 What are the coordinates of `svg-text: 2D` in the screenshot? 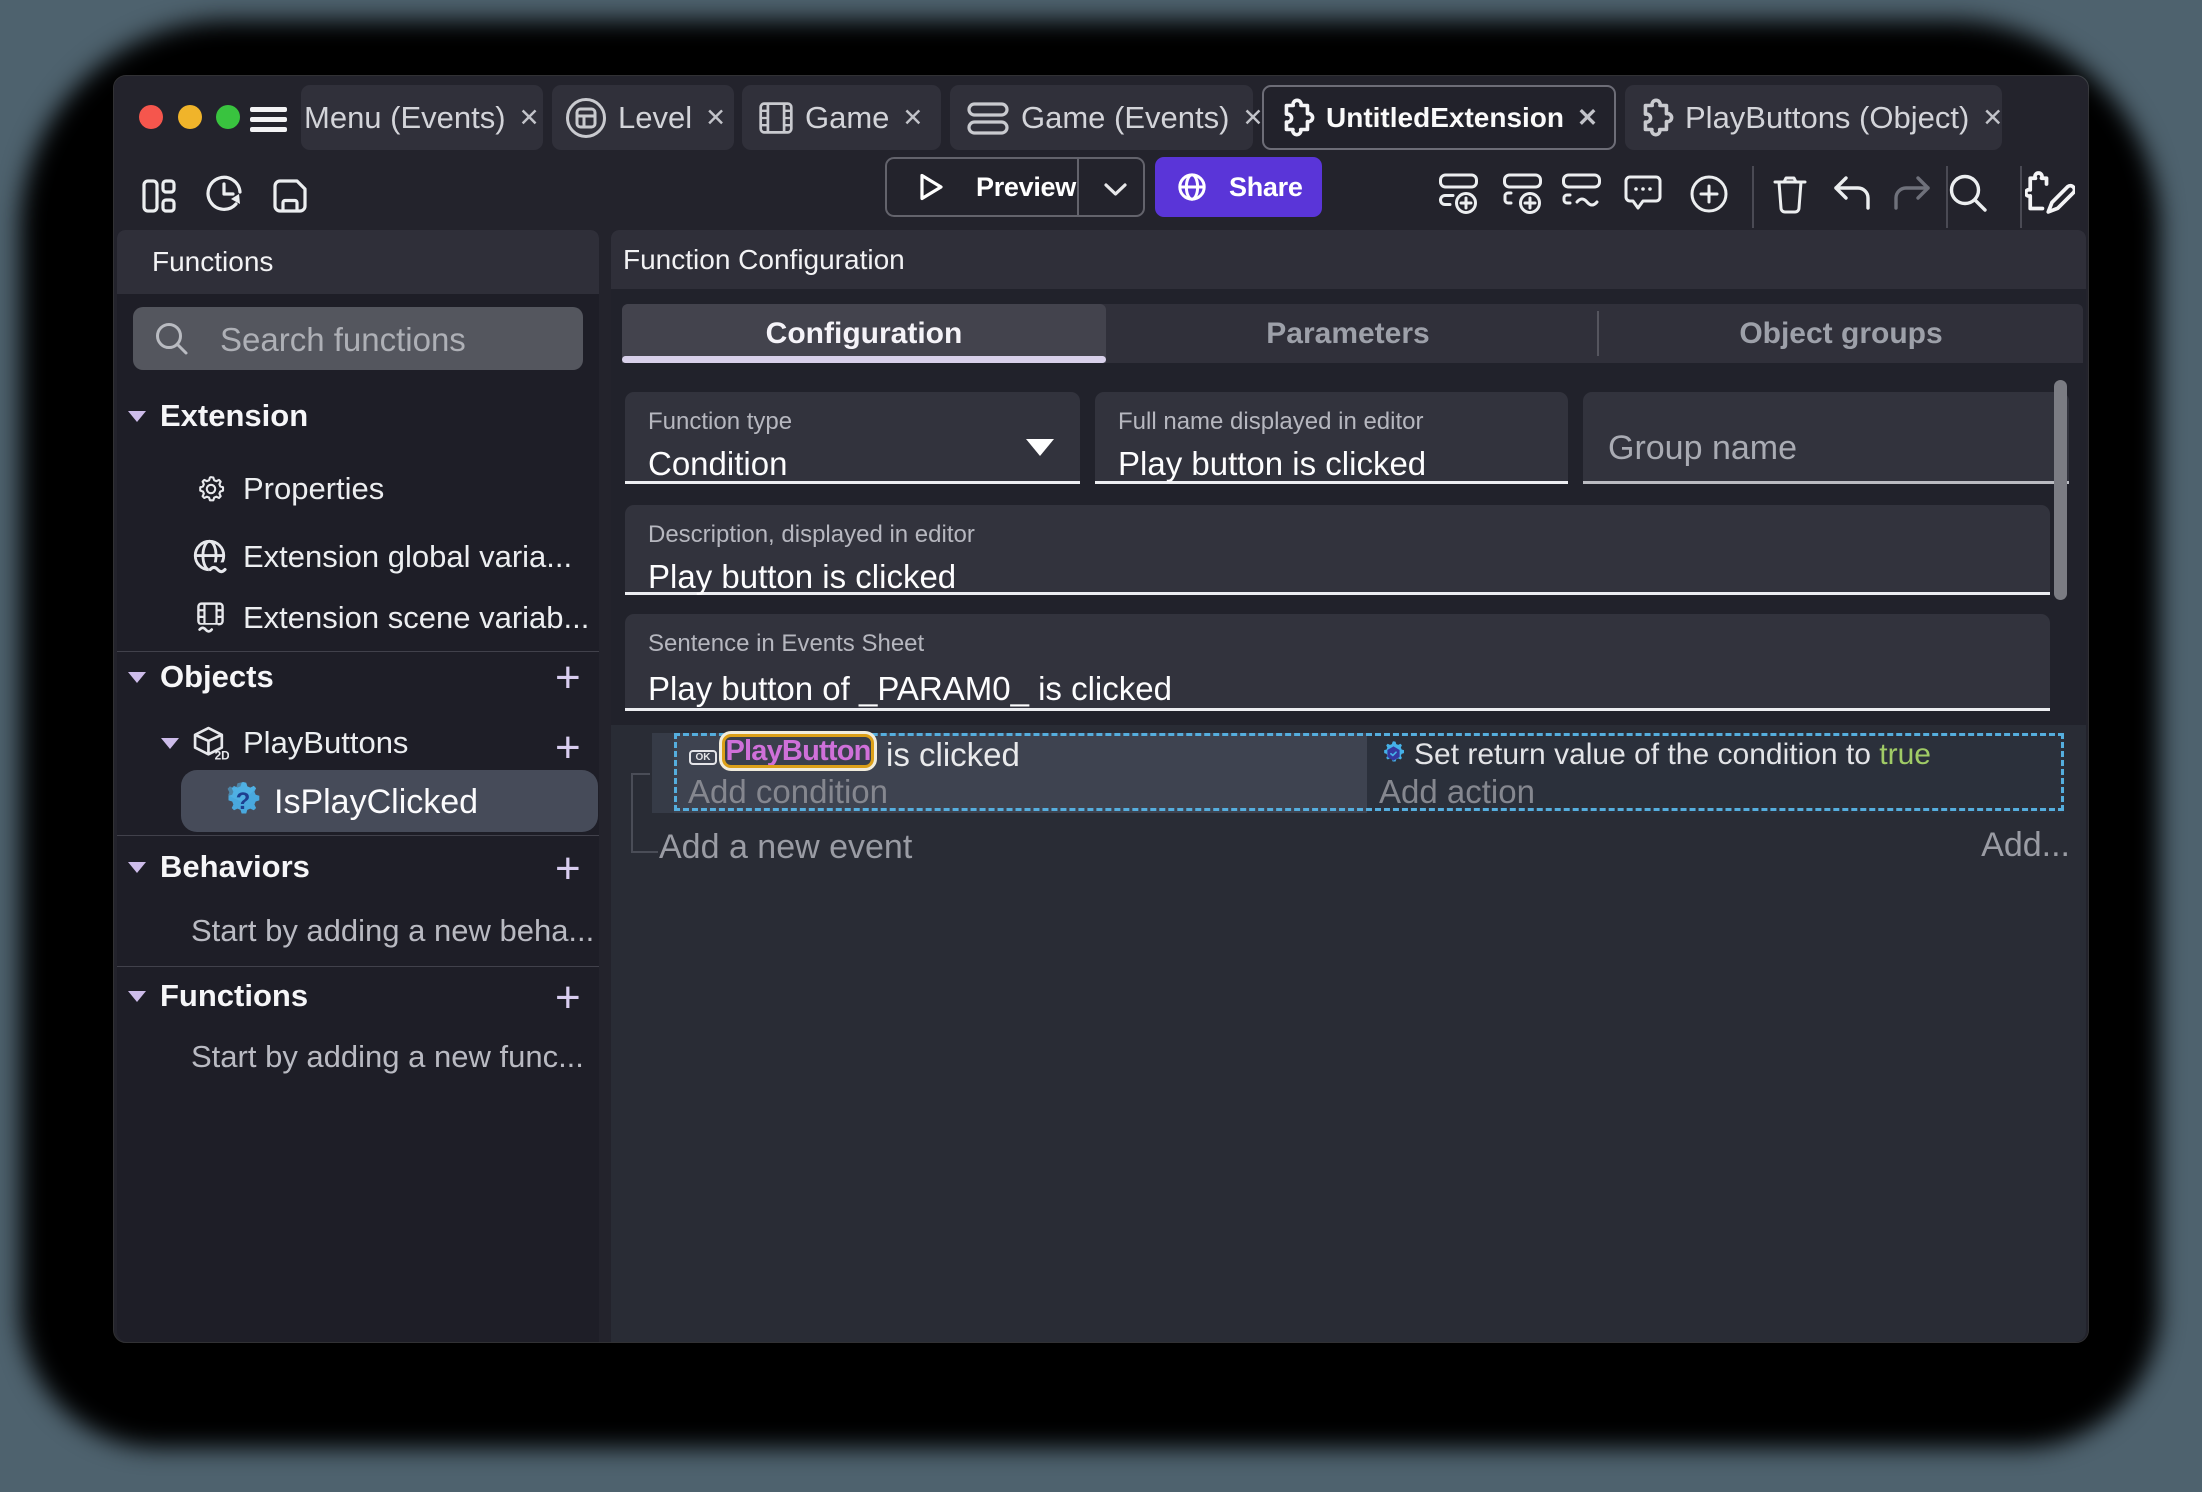 It's located at (222, 754).